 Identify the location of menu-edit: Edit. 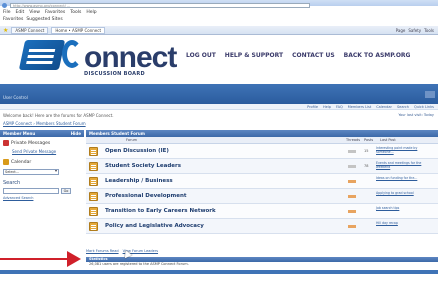
(20, 13).